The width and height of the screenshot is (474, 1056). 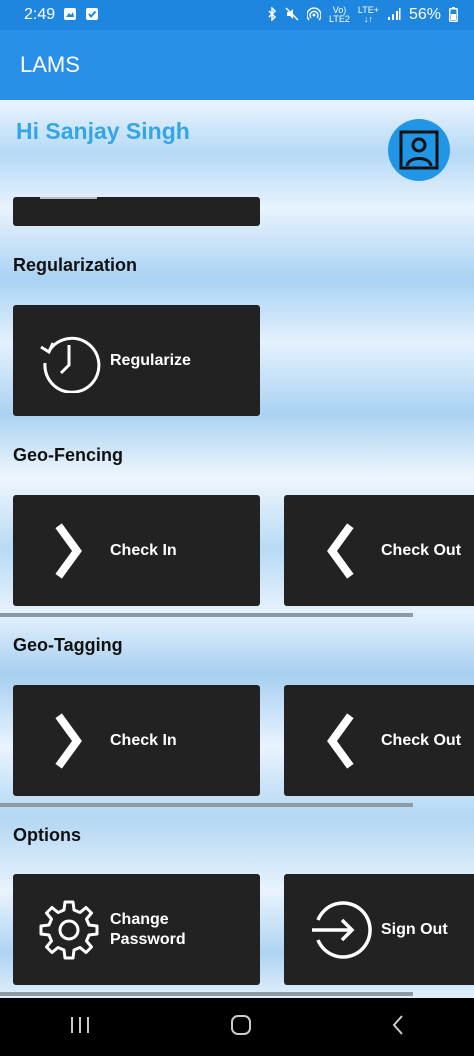 I want to click on check-notification-icon, so click(x=92, y=15).